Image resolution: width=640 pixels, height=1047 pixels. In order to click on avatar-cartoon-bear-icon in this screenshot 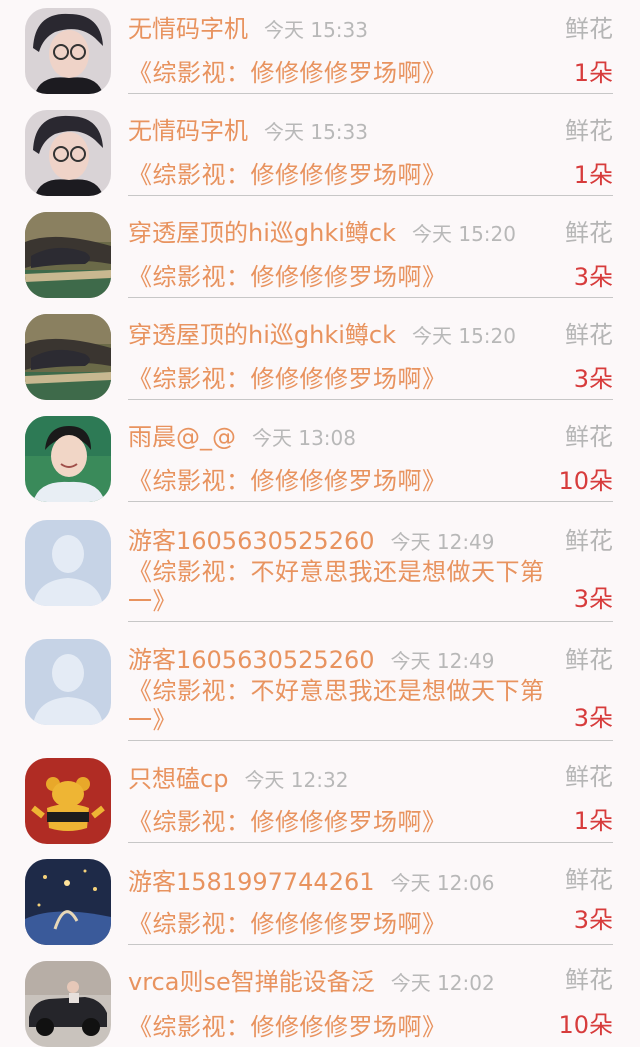, I will do `click(68, 801)`.